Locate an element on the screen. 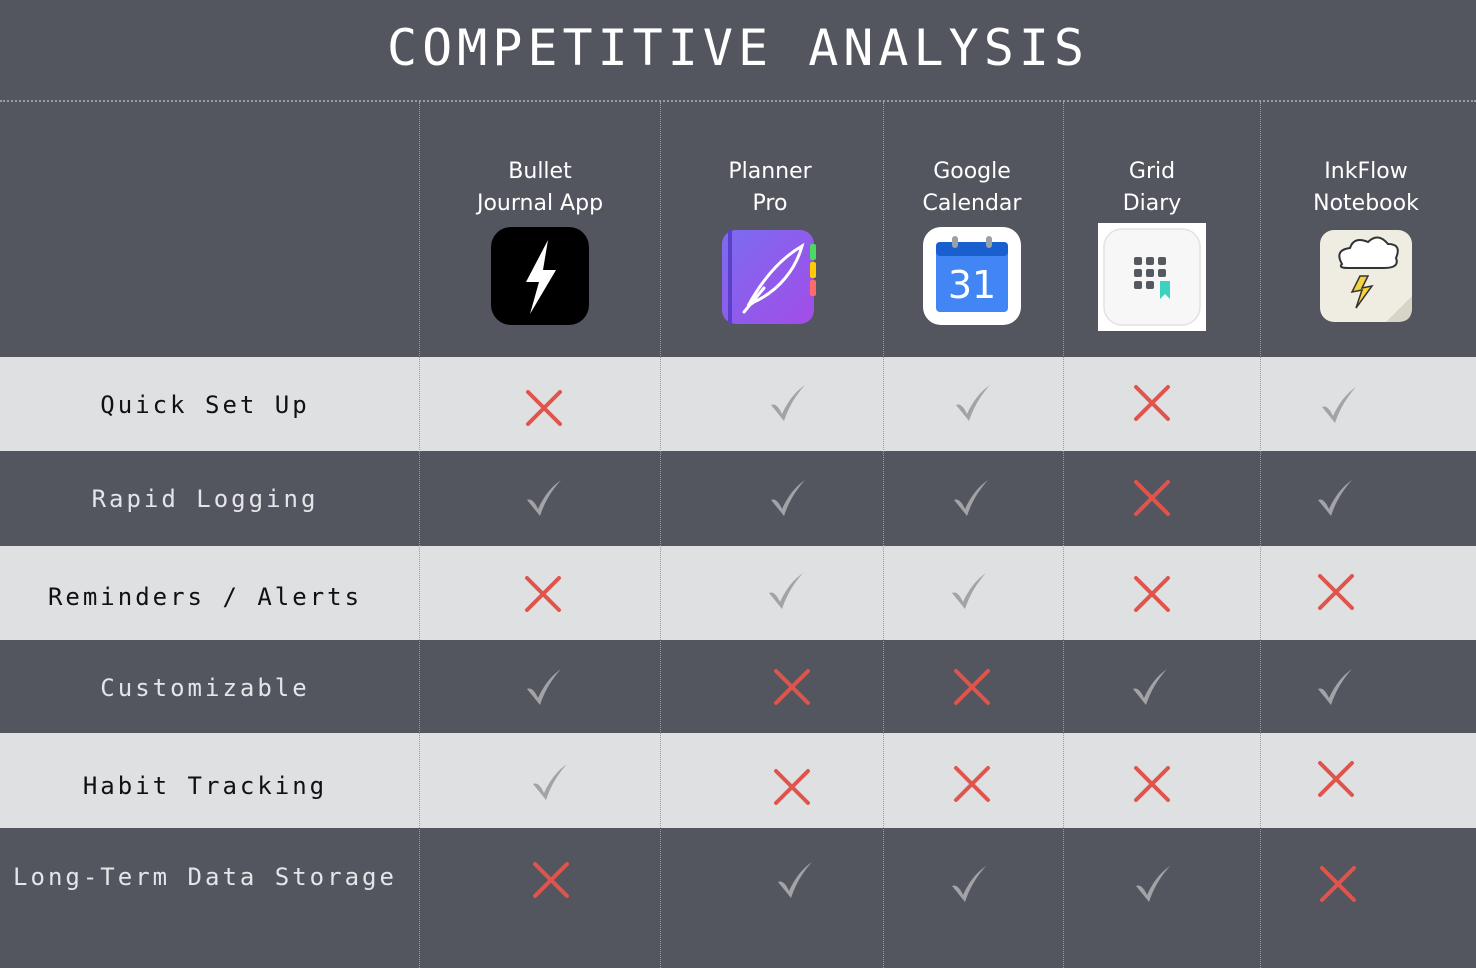 The image size is (1476, 968). app-name: Grid Diary is located at coordinates (1152, 187).